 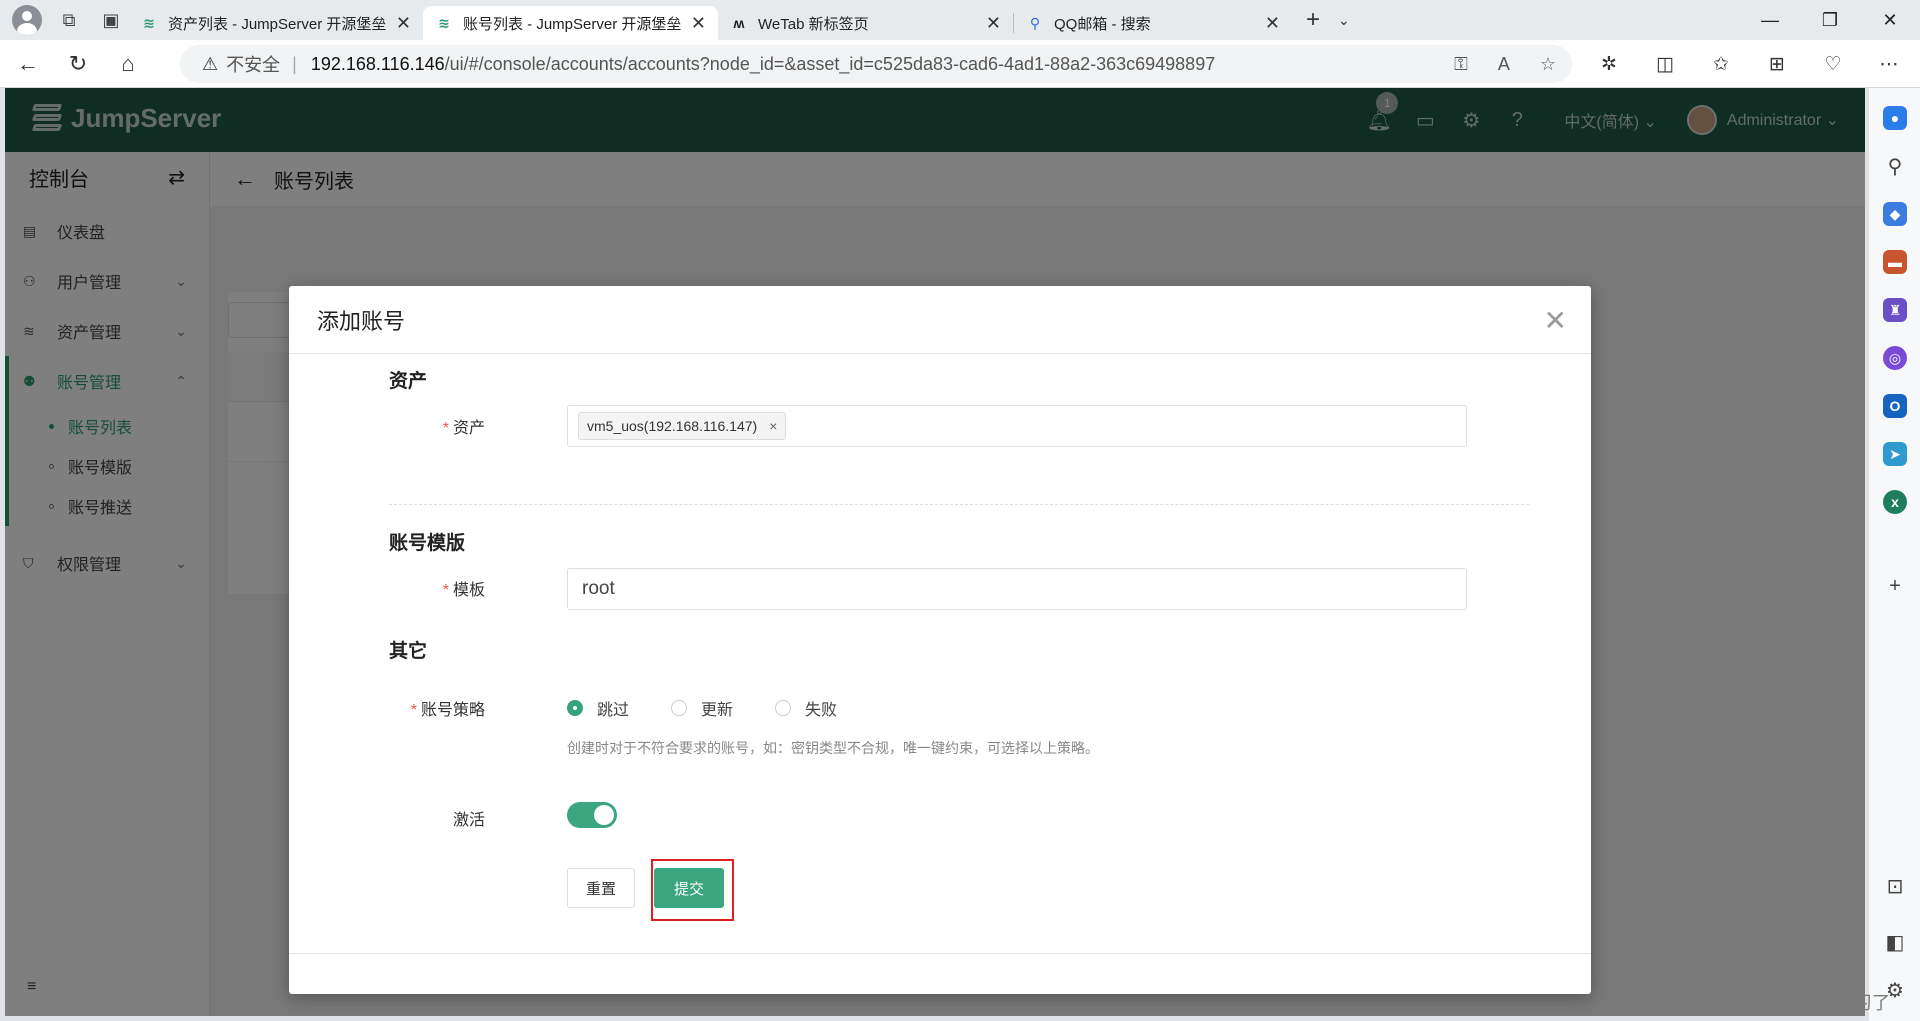 I want to click on section-title-template: 账号模版, so click(x=427, y=543).